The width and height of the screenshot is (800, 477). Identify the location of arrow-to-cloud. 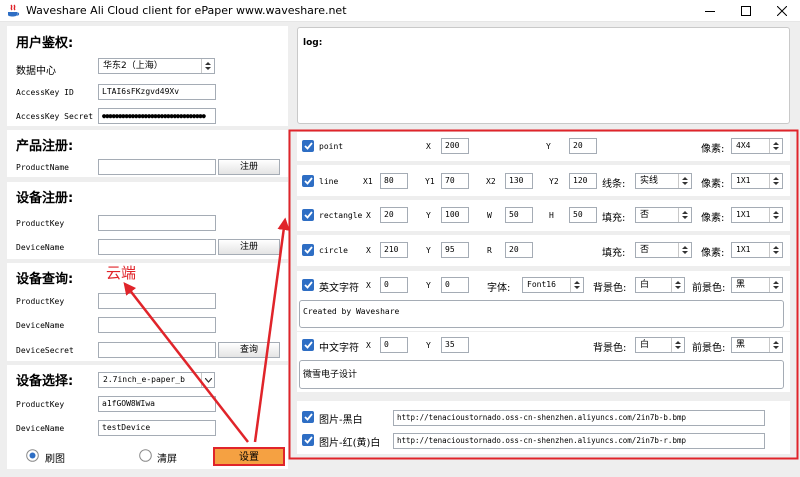
(186, 362).